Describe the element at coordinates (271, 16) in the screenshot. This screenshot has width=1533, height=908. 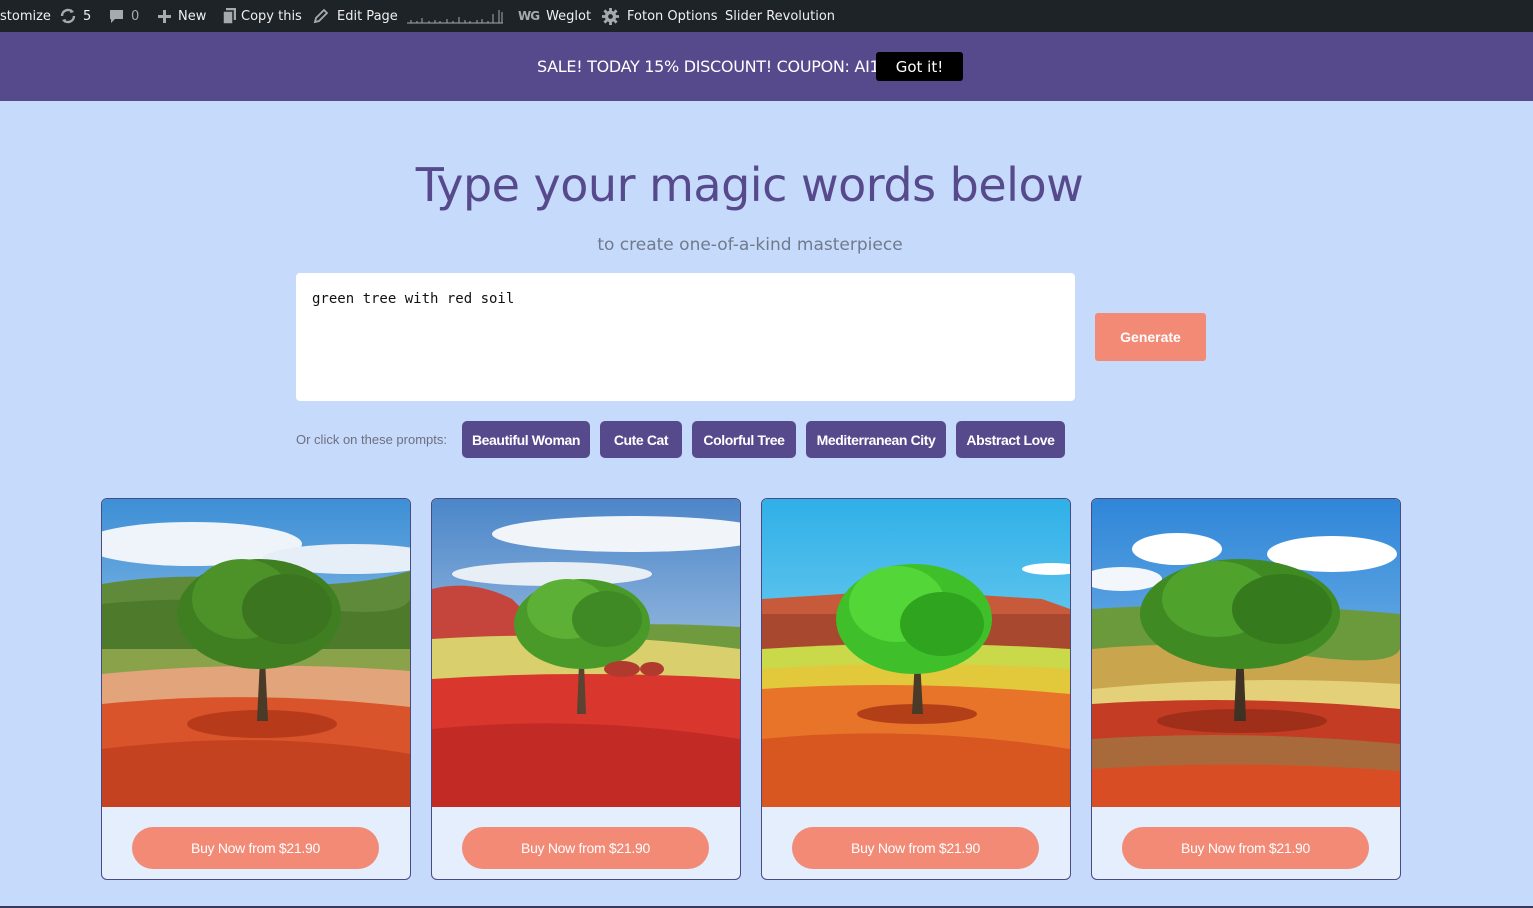
I see `copy-label: Copy this` at that location.